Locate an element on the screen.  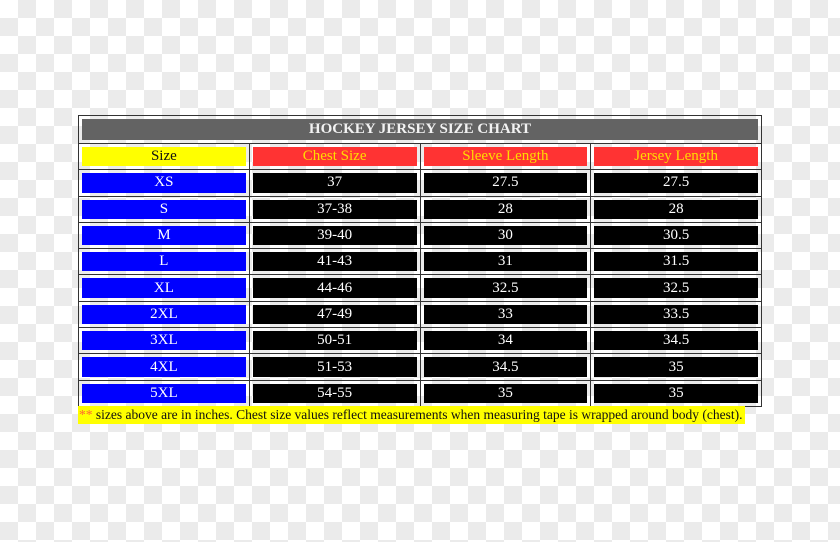
chest-cell: 44-46 is located at coordinates (335, 288).